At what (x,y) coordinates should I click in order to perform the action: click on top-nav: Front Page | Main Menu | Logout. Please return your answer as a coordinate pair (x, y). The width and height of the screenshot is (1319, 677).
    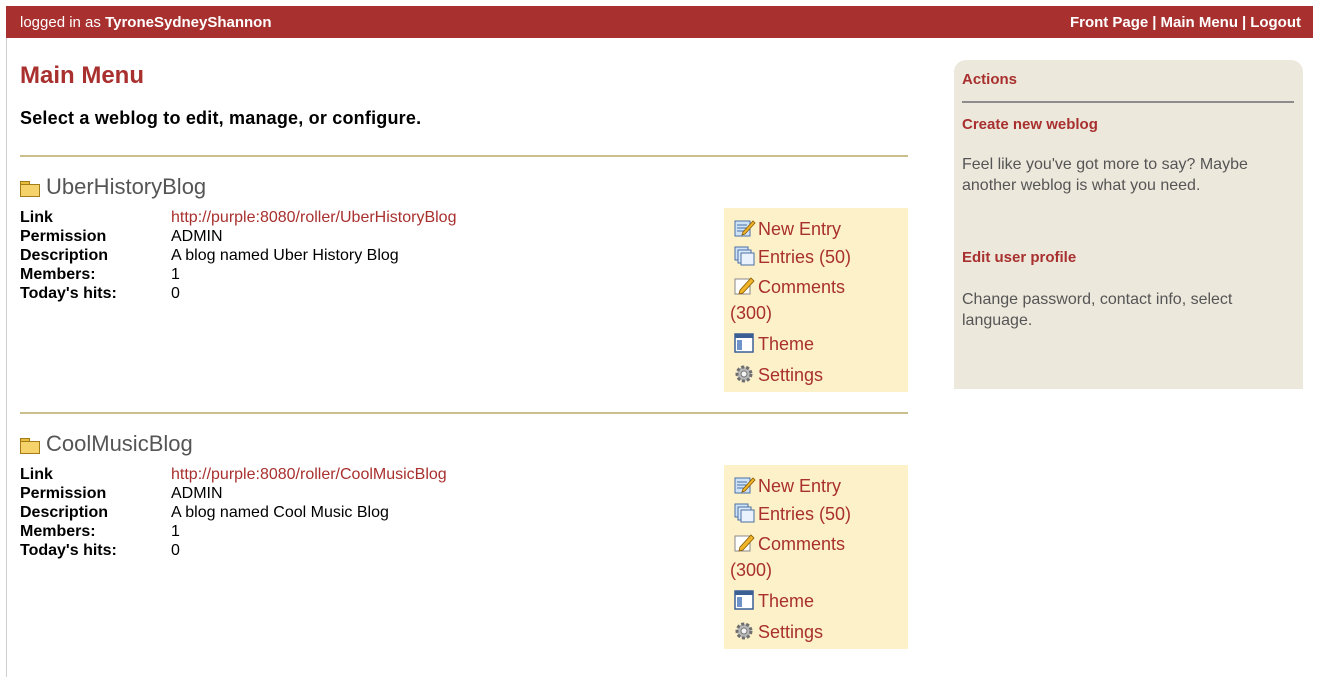
    Looking at the image, I should click on (1185, 22).